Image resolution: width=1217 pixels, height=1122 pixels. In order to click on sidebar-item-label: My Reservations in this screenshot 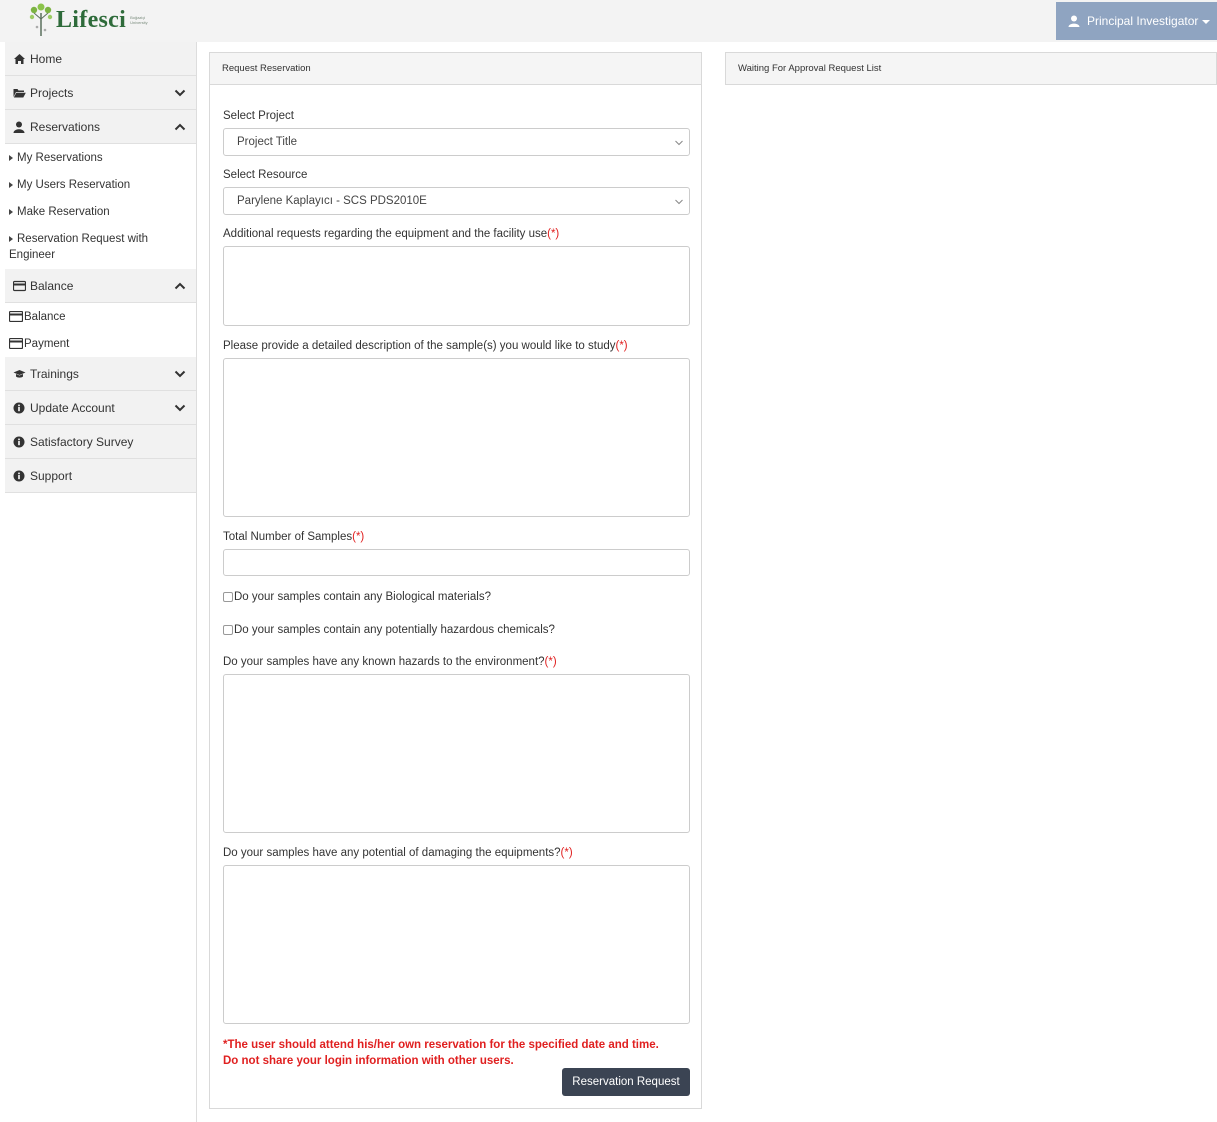, I will do `click(60, 157)`.